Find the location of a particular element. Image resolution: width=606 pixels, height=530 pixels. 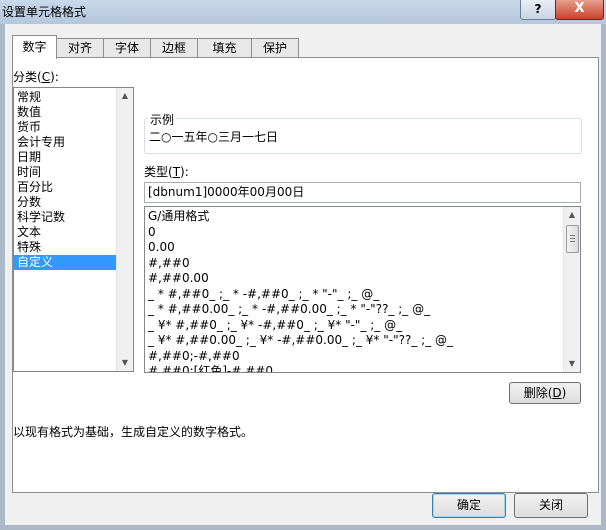

window-title: 设置单元格格式 is located at coordinates (44, 12).